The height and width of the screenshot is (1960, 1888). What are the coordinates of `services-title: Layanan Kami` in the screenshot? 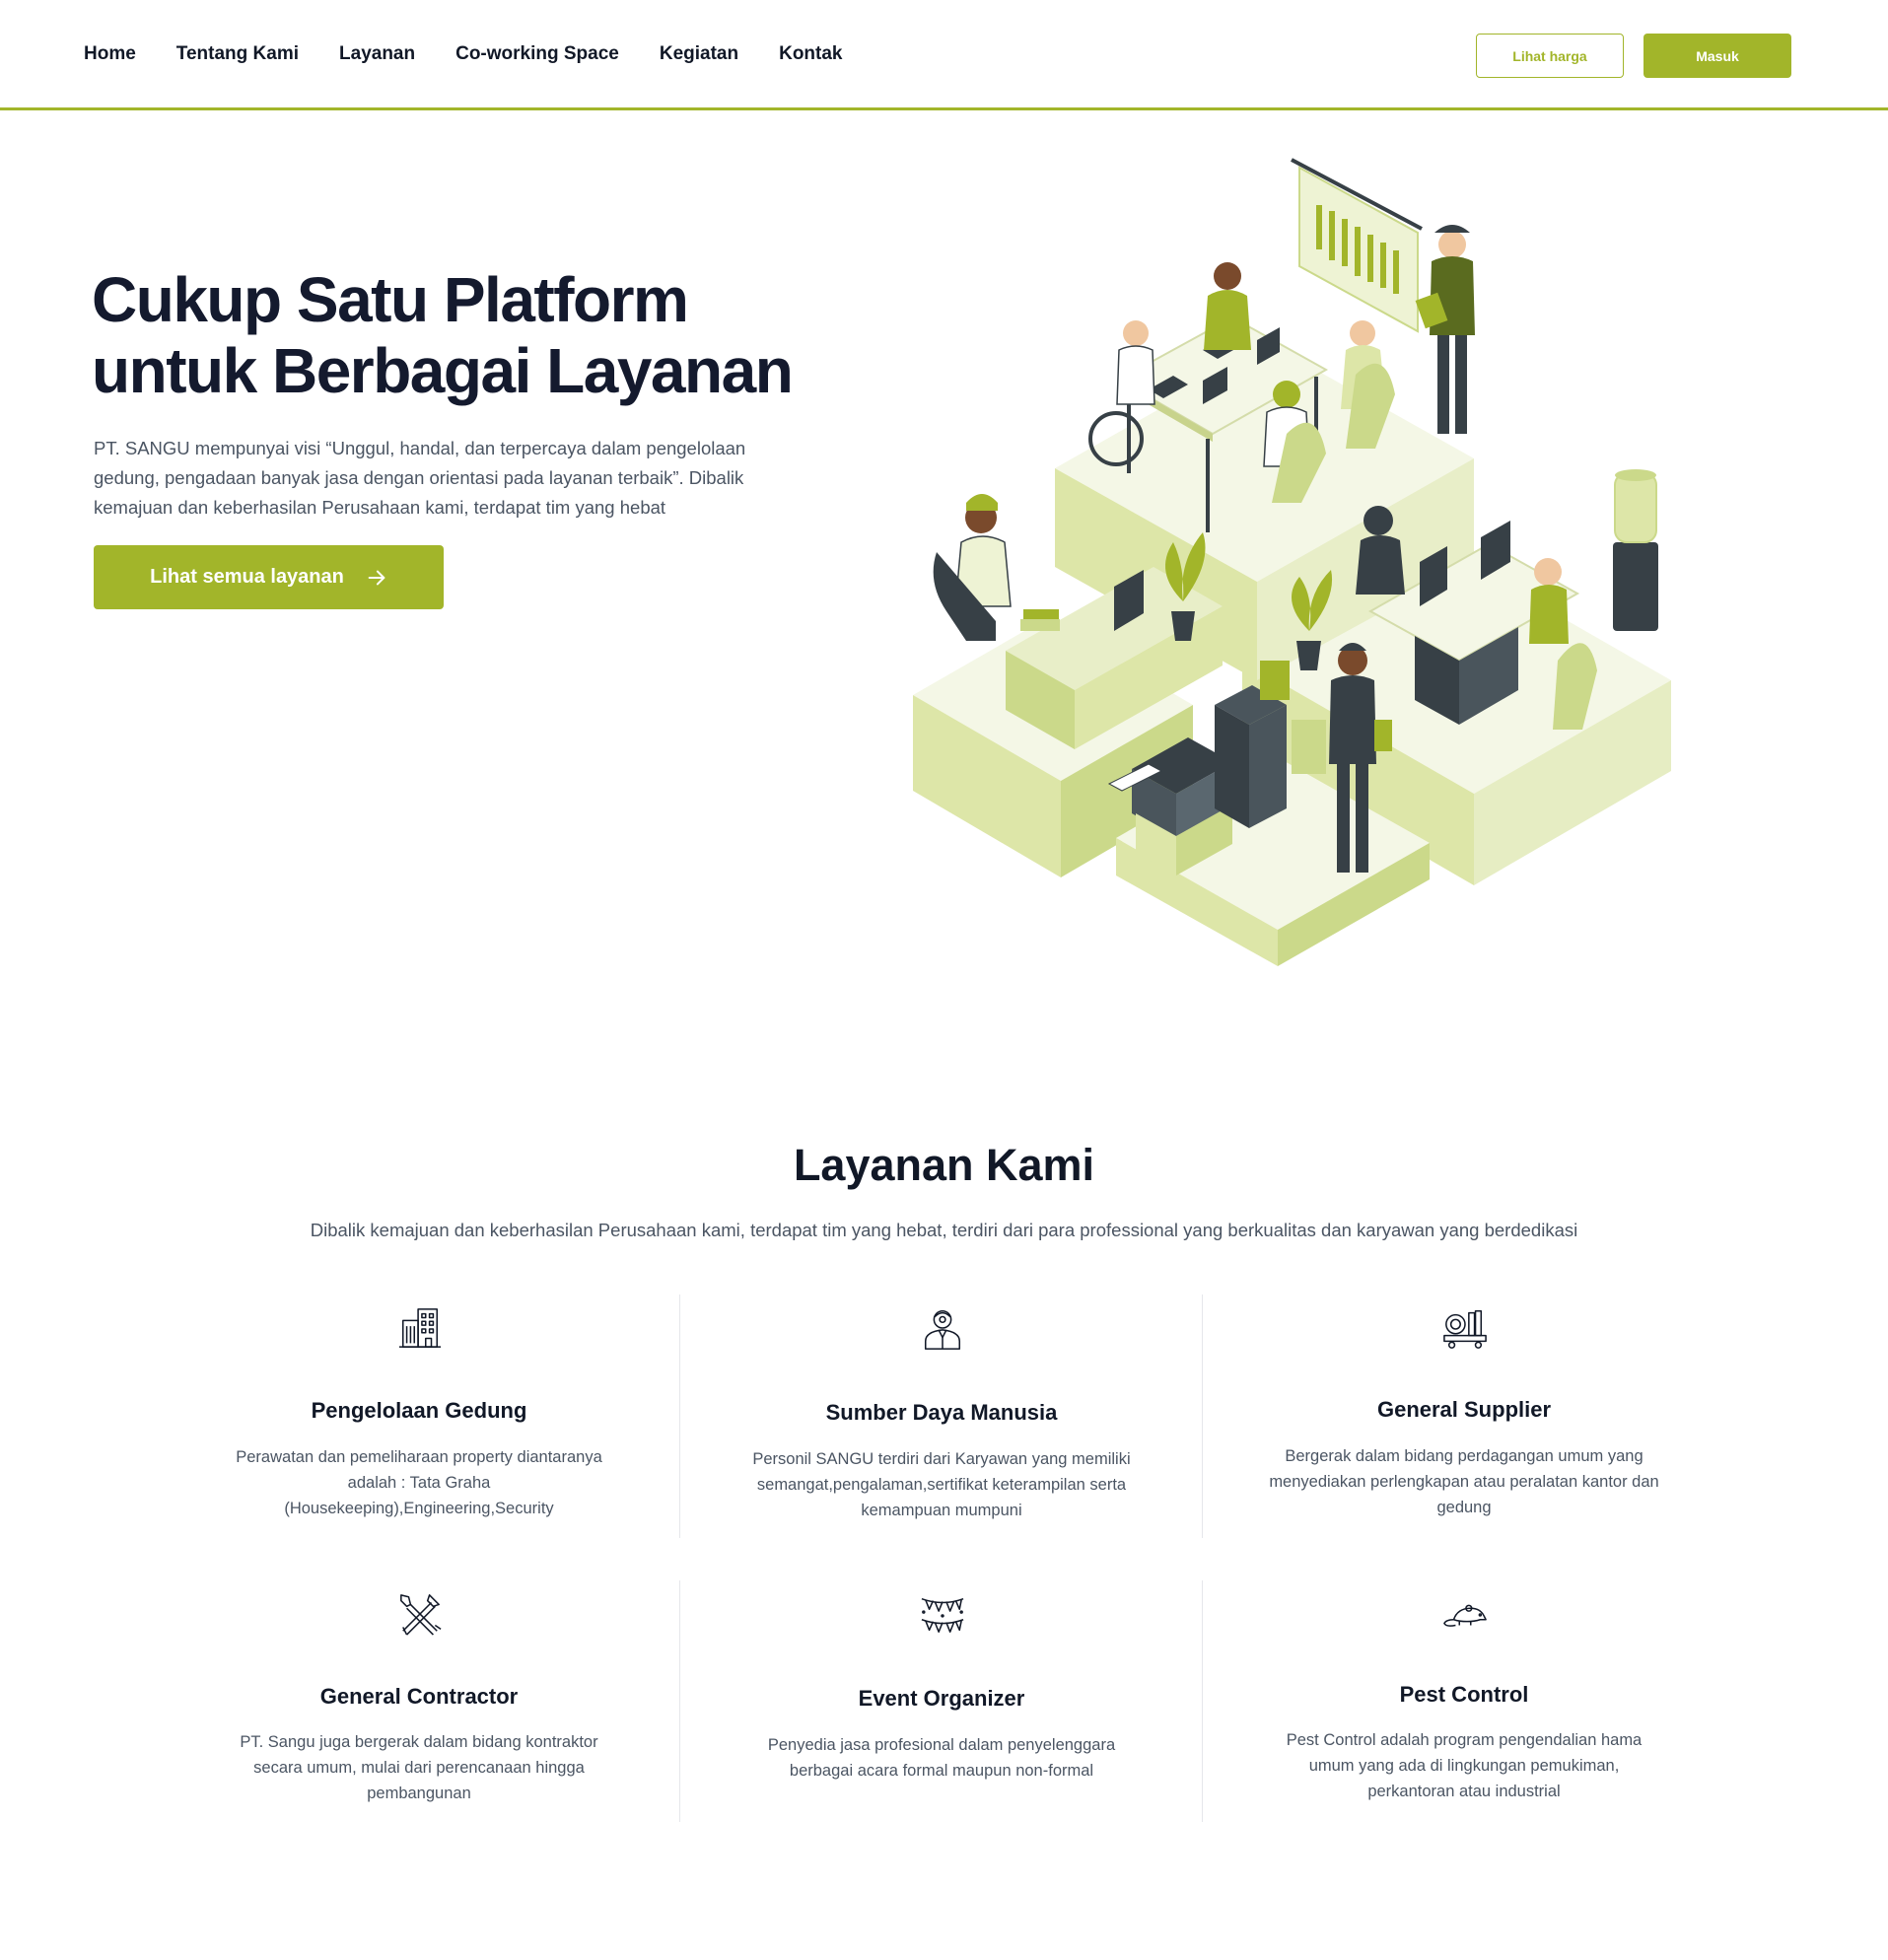 It's located at (944, 1165).